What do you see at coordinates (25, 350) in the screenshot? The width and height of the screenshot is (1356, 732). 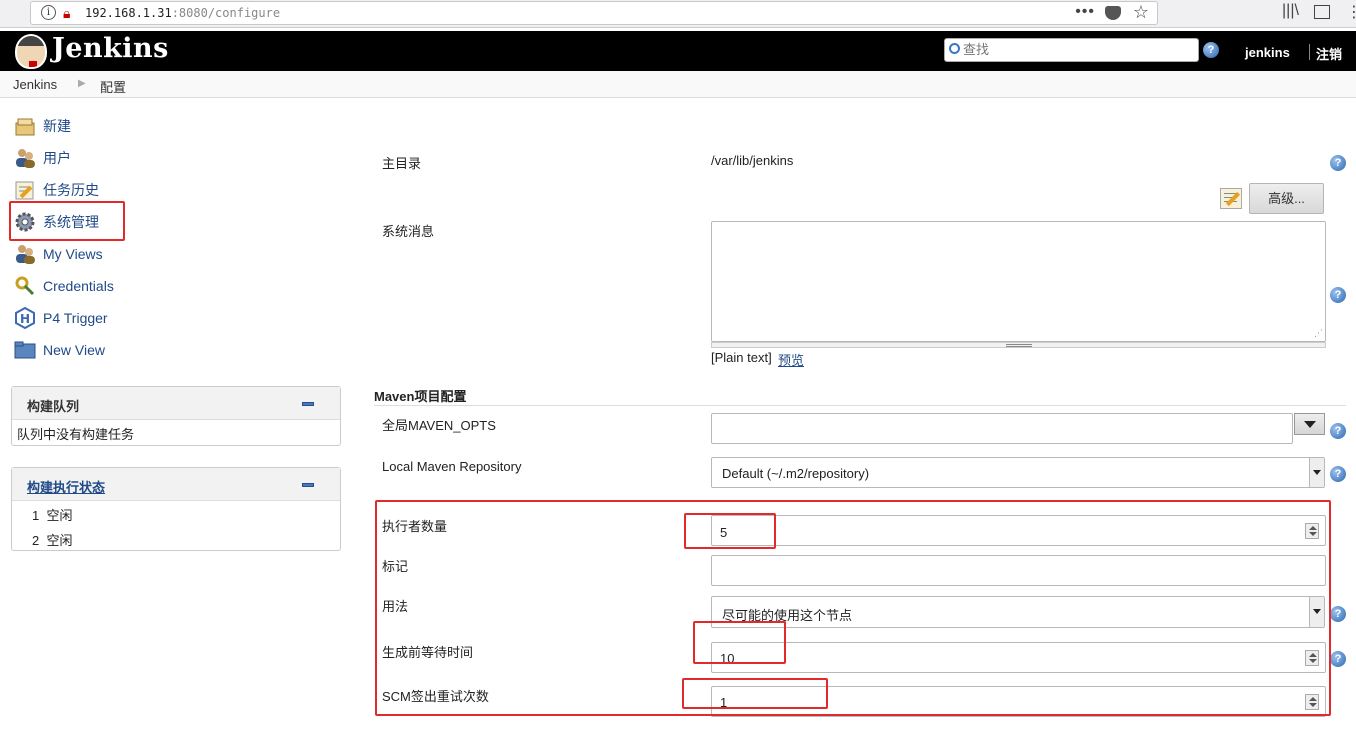 I see `folder-icon` at bounding box center [25, 350].